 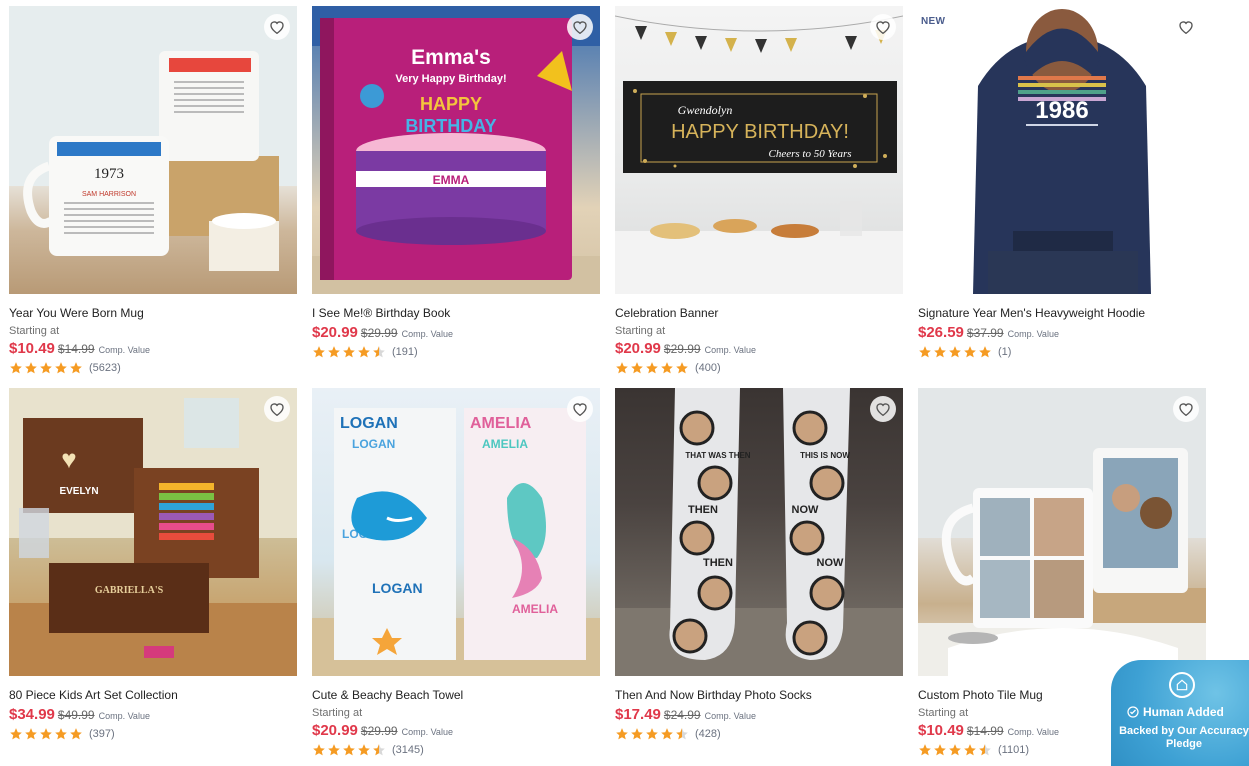 I want to click on review-count: (400), so click(x=708, y=368).